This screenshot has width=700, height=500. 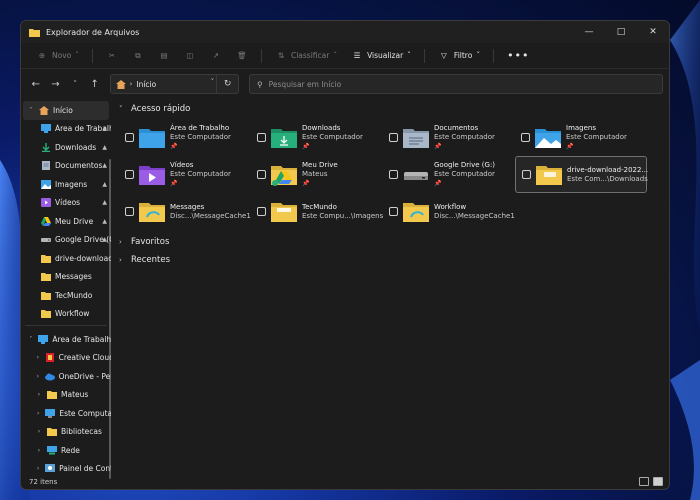 I want to click on sidebar-item-network: › Rede, so click(x=66, y=450).